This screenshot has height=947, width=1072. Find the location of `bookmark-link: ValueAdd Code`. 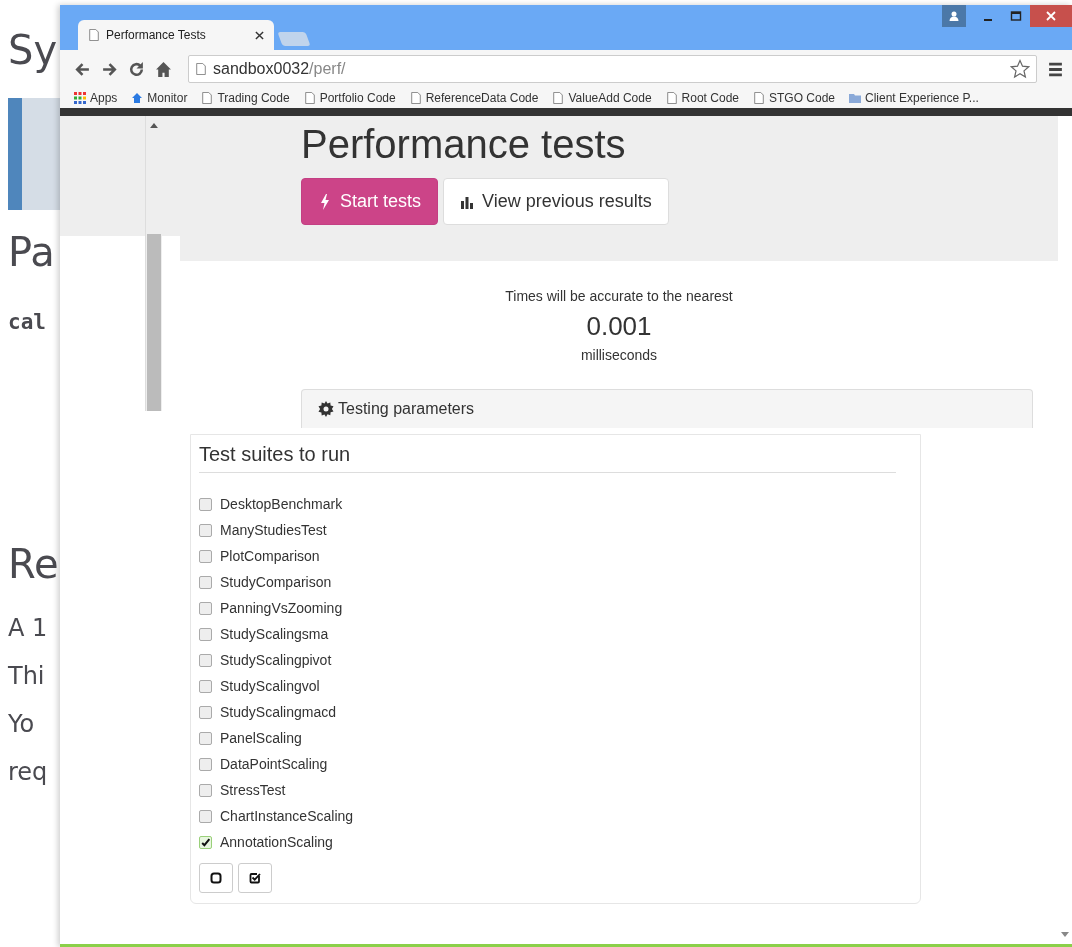

bookmark-link: ValueAdd Code is located at coordinates (602, 98).